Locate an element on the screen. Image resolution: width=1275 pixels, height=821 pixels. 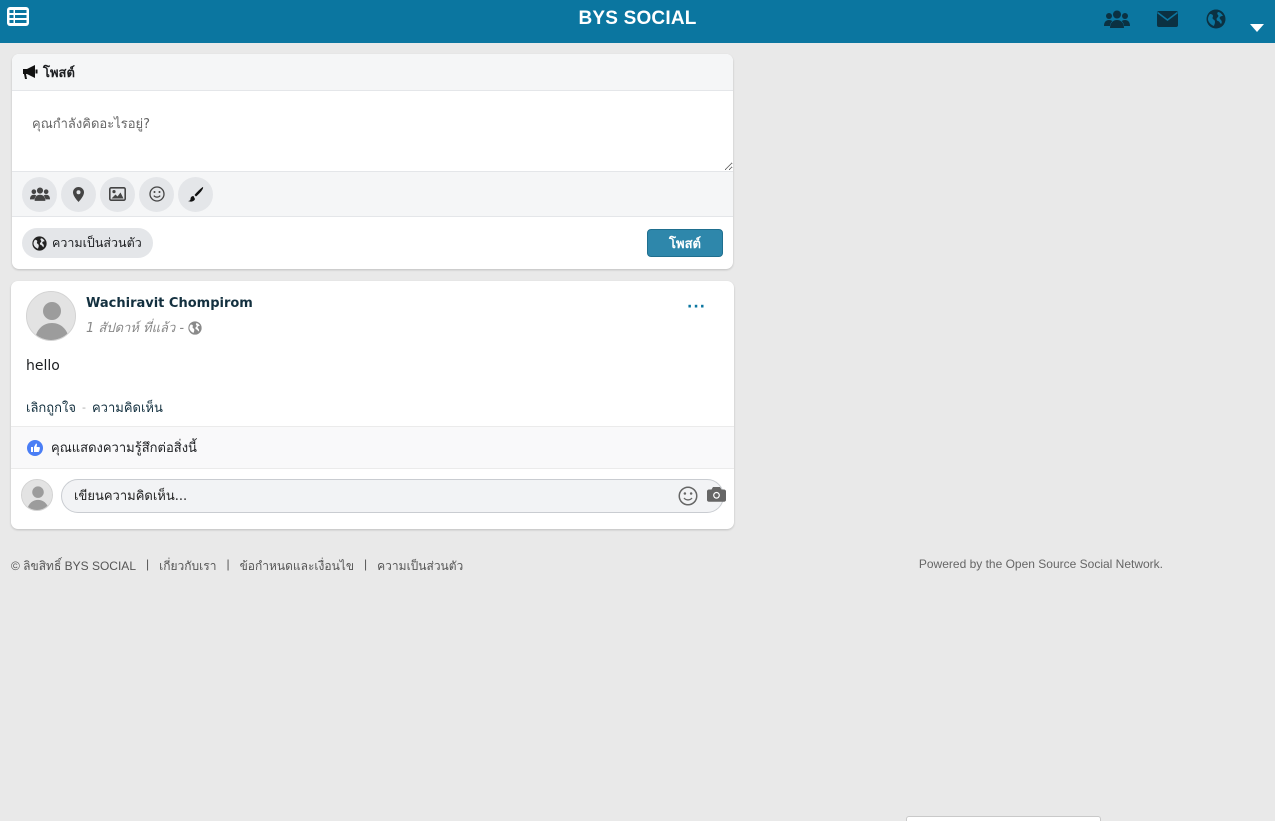
photo-icon is located at coordinates (117, 194).